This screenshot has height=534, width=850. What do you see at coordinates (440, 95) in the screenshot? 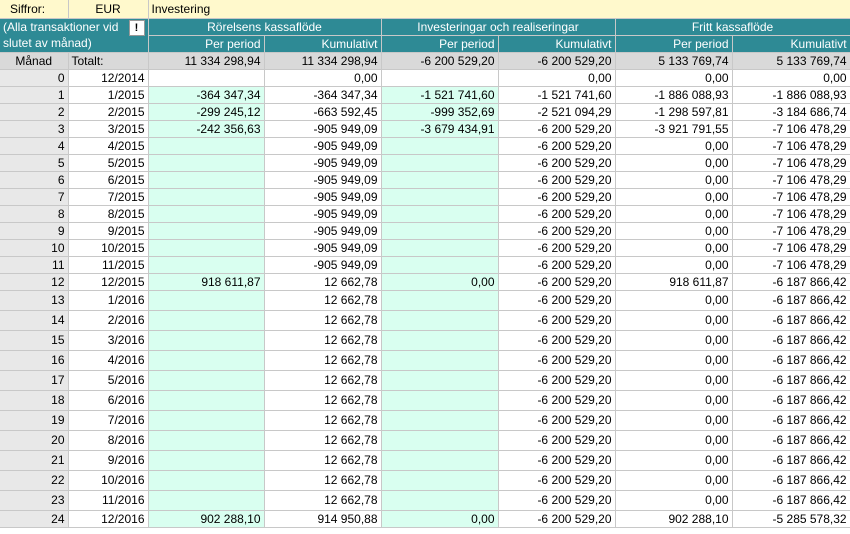
I see `input-cell: -1 521 741,60` at bounding box center [440, 95].